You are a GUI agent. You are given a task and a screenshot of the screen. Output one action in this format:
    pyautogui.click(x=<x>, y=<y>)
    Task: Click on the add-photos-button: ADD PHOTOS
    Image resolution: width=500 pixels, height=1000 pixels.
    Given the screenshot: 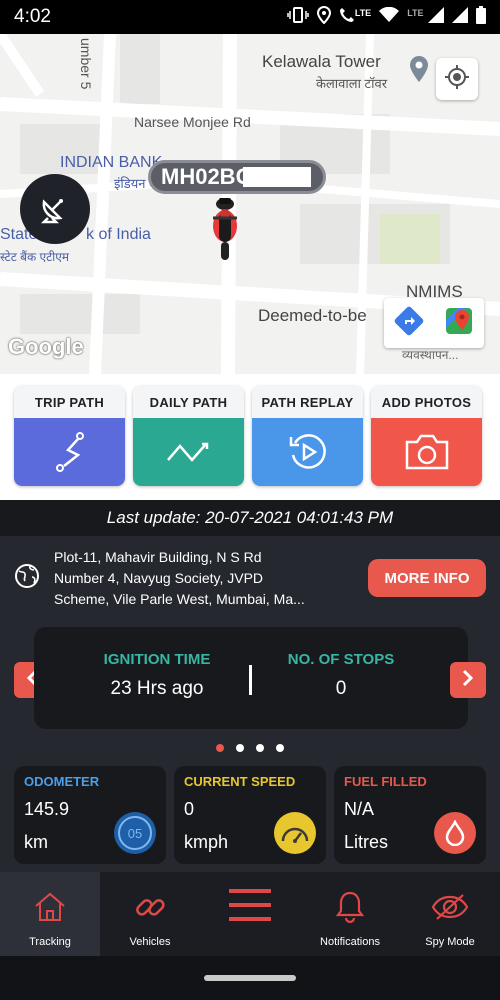 What is the action you would take?
    pyautogui.click(x=426, y=436)
    